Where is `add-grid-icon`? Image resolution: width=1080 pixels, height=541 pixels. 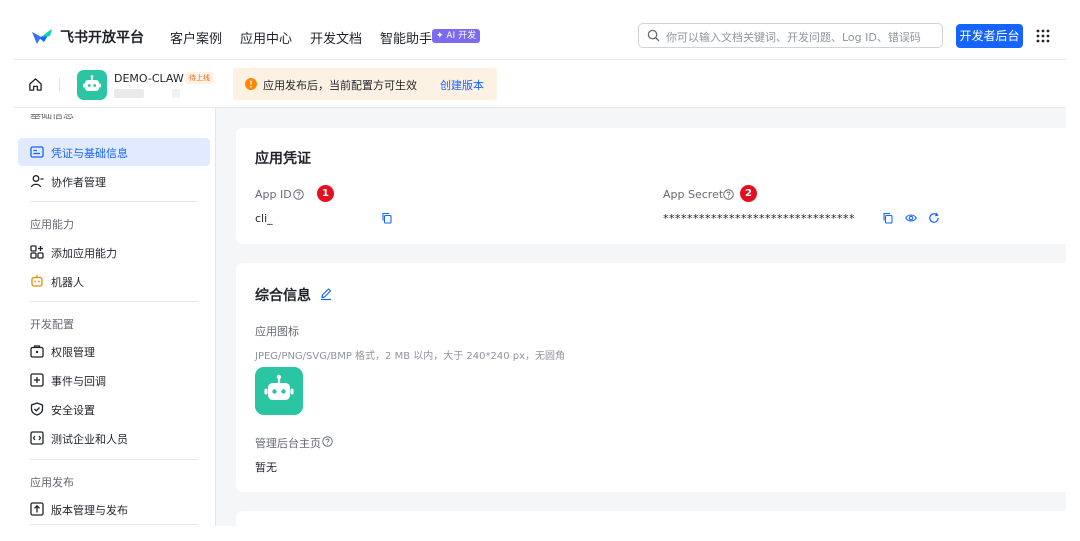 add-grid-icon is located at coordinates (37, 252).